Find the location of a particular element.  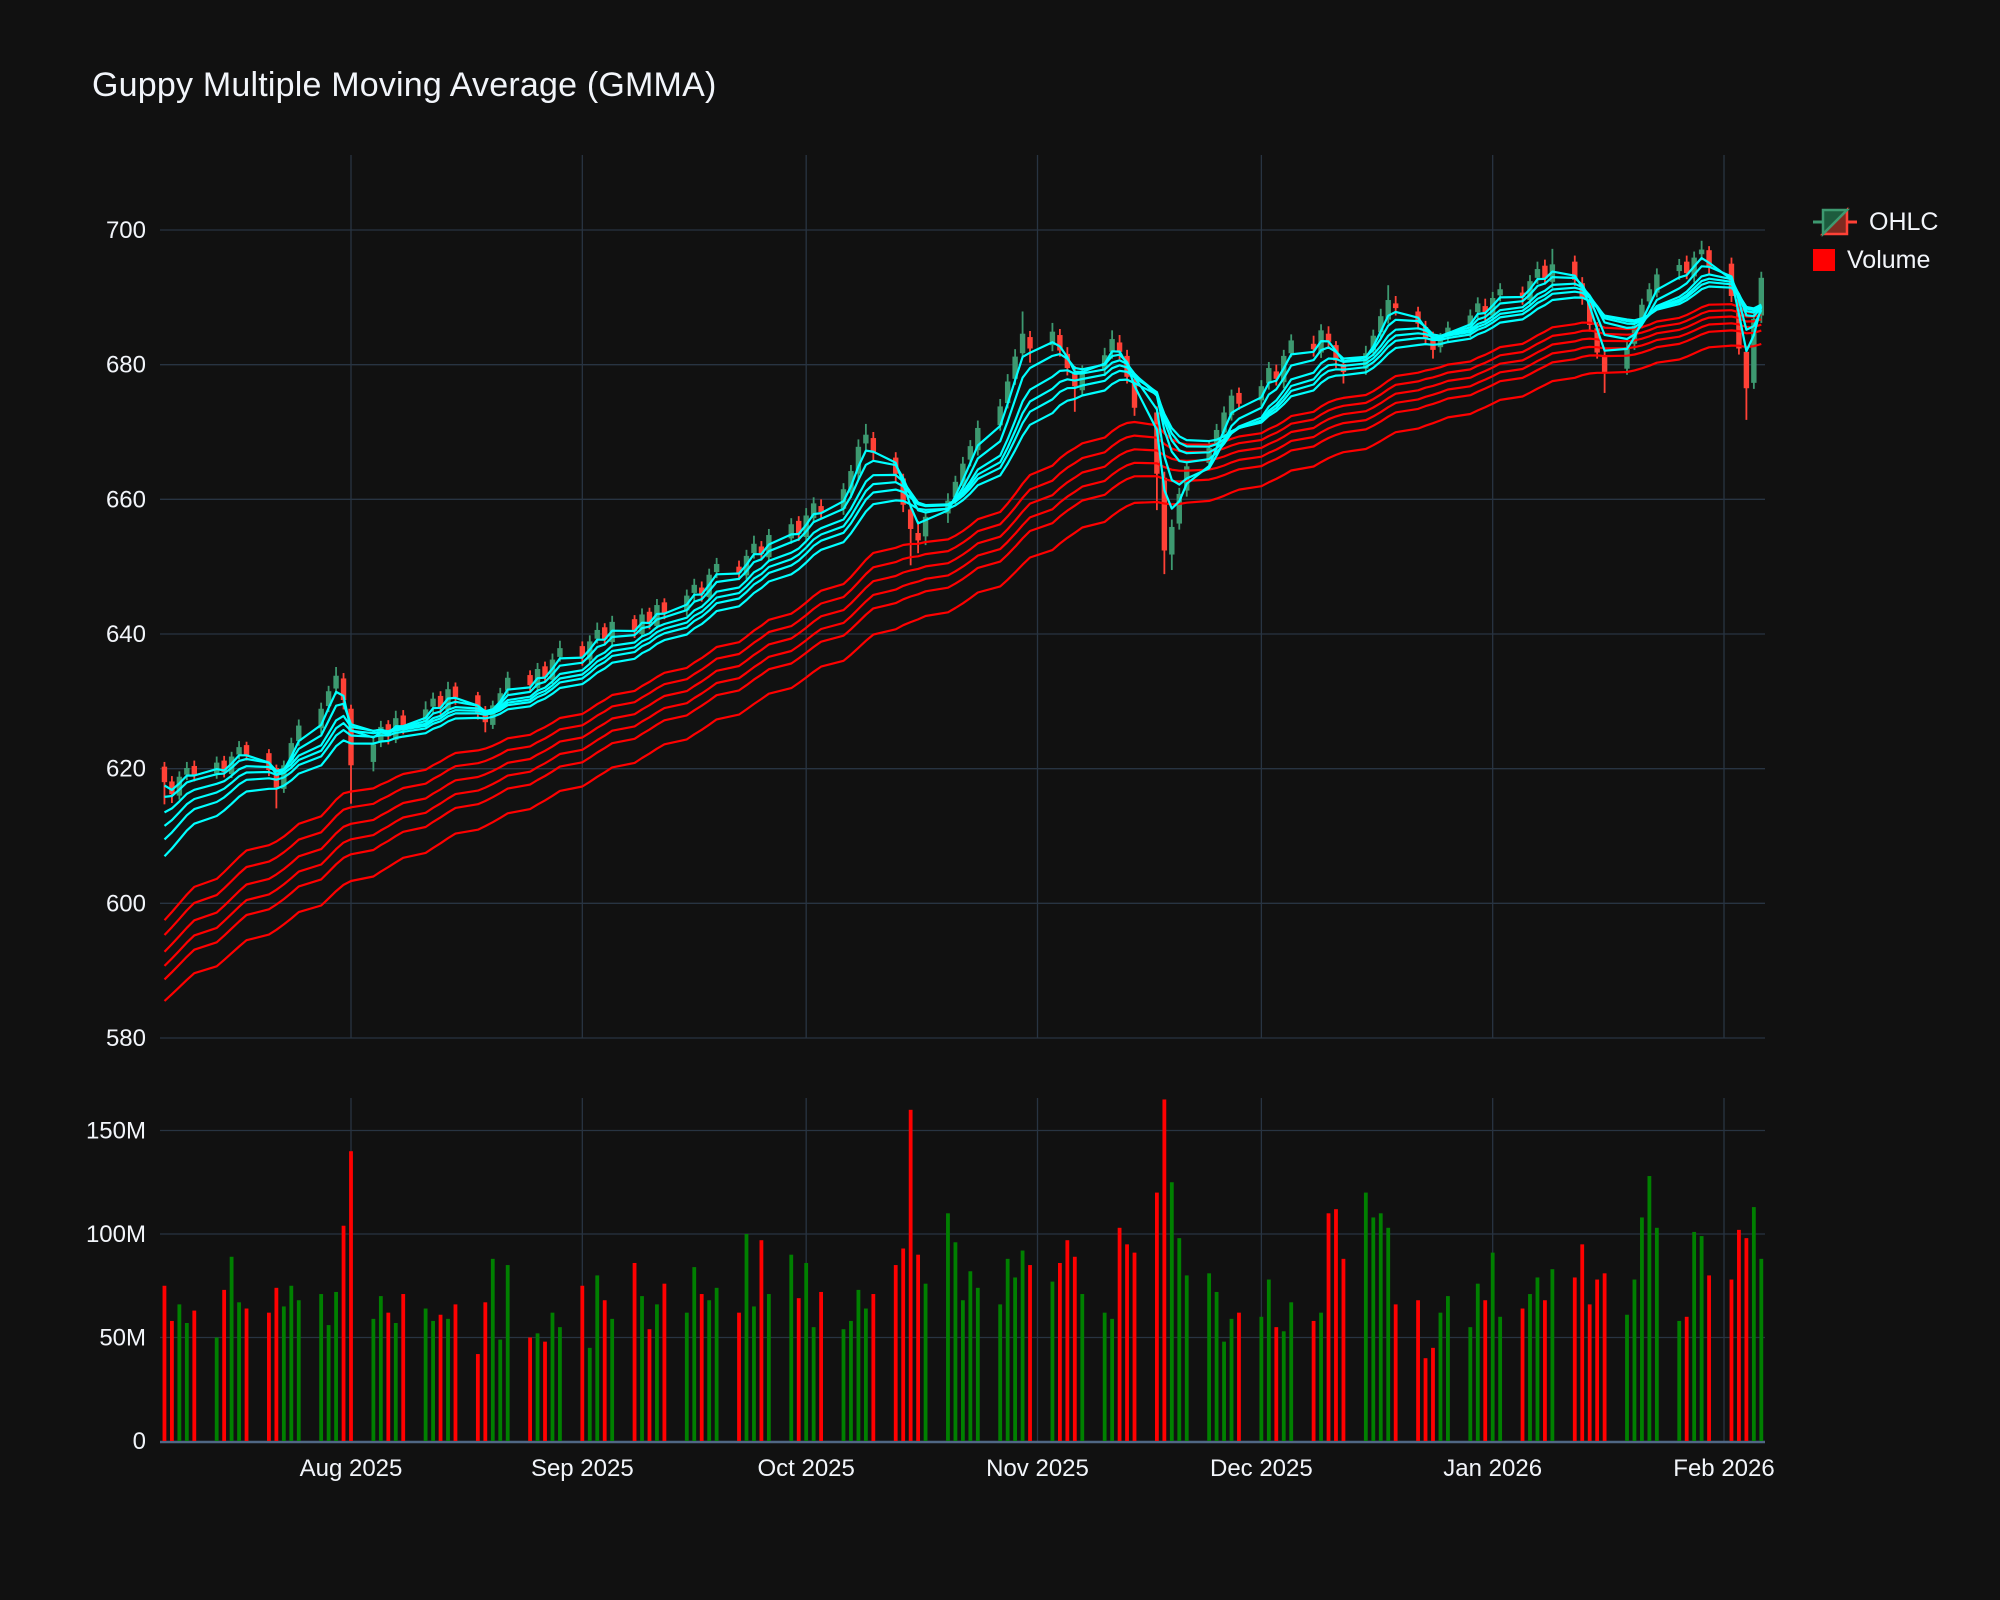

volume-swatch-icon is located at coordinates (1824, 260).